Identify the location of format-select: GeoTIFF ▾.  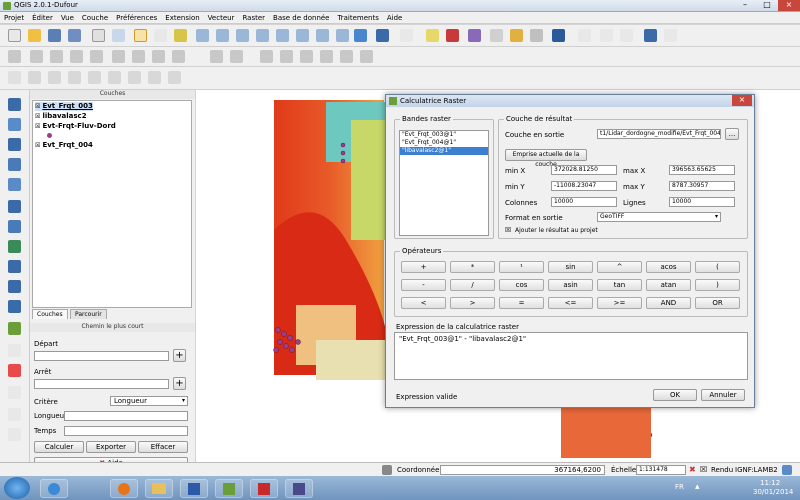
(659, 217).